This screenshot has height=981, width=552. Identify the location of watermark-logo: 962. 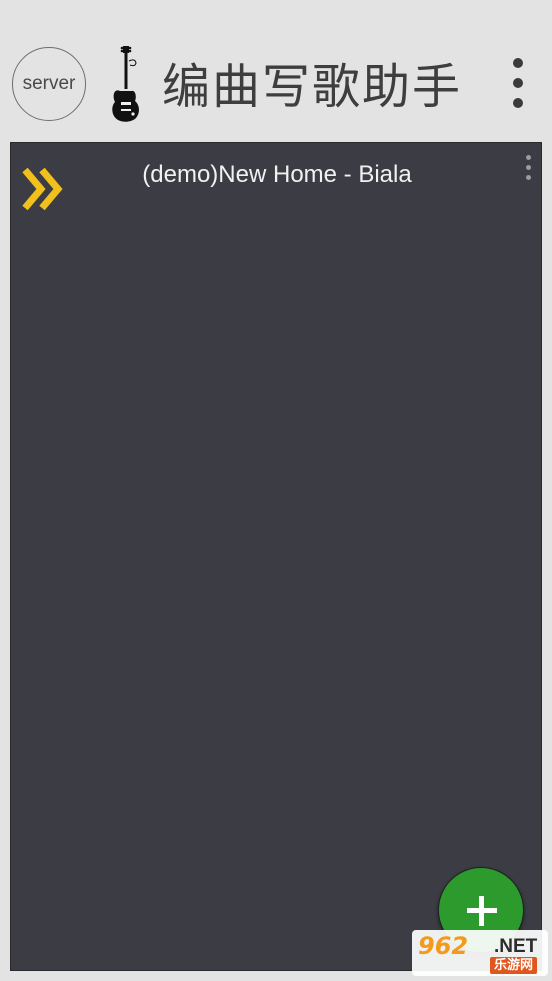
(443, 946).